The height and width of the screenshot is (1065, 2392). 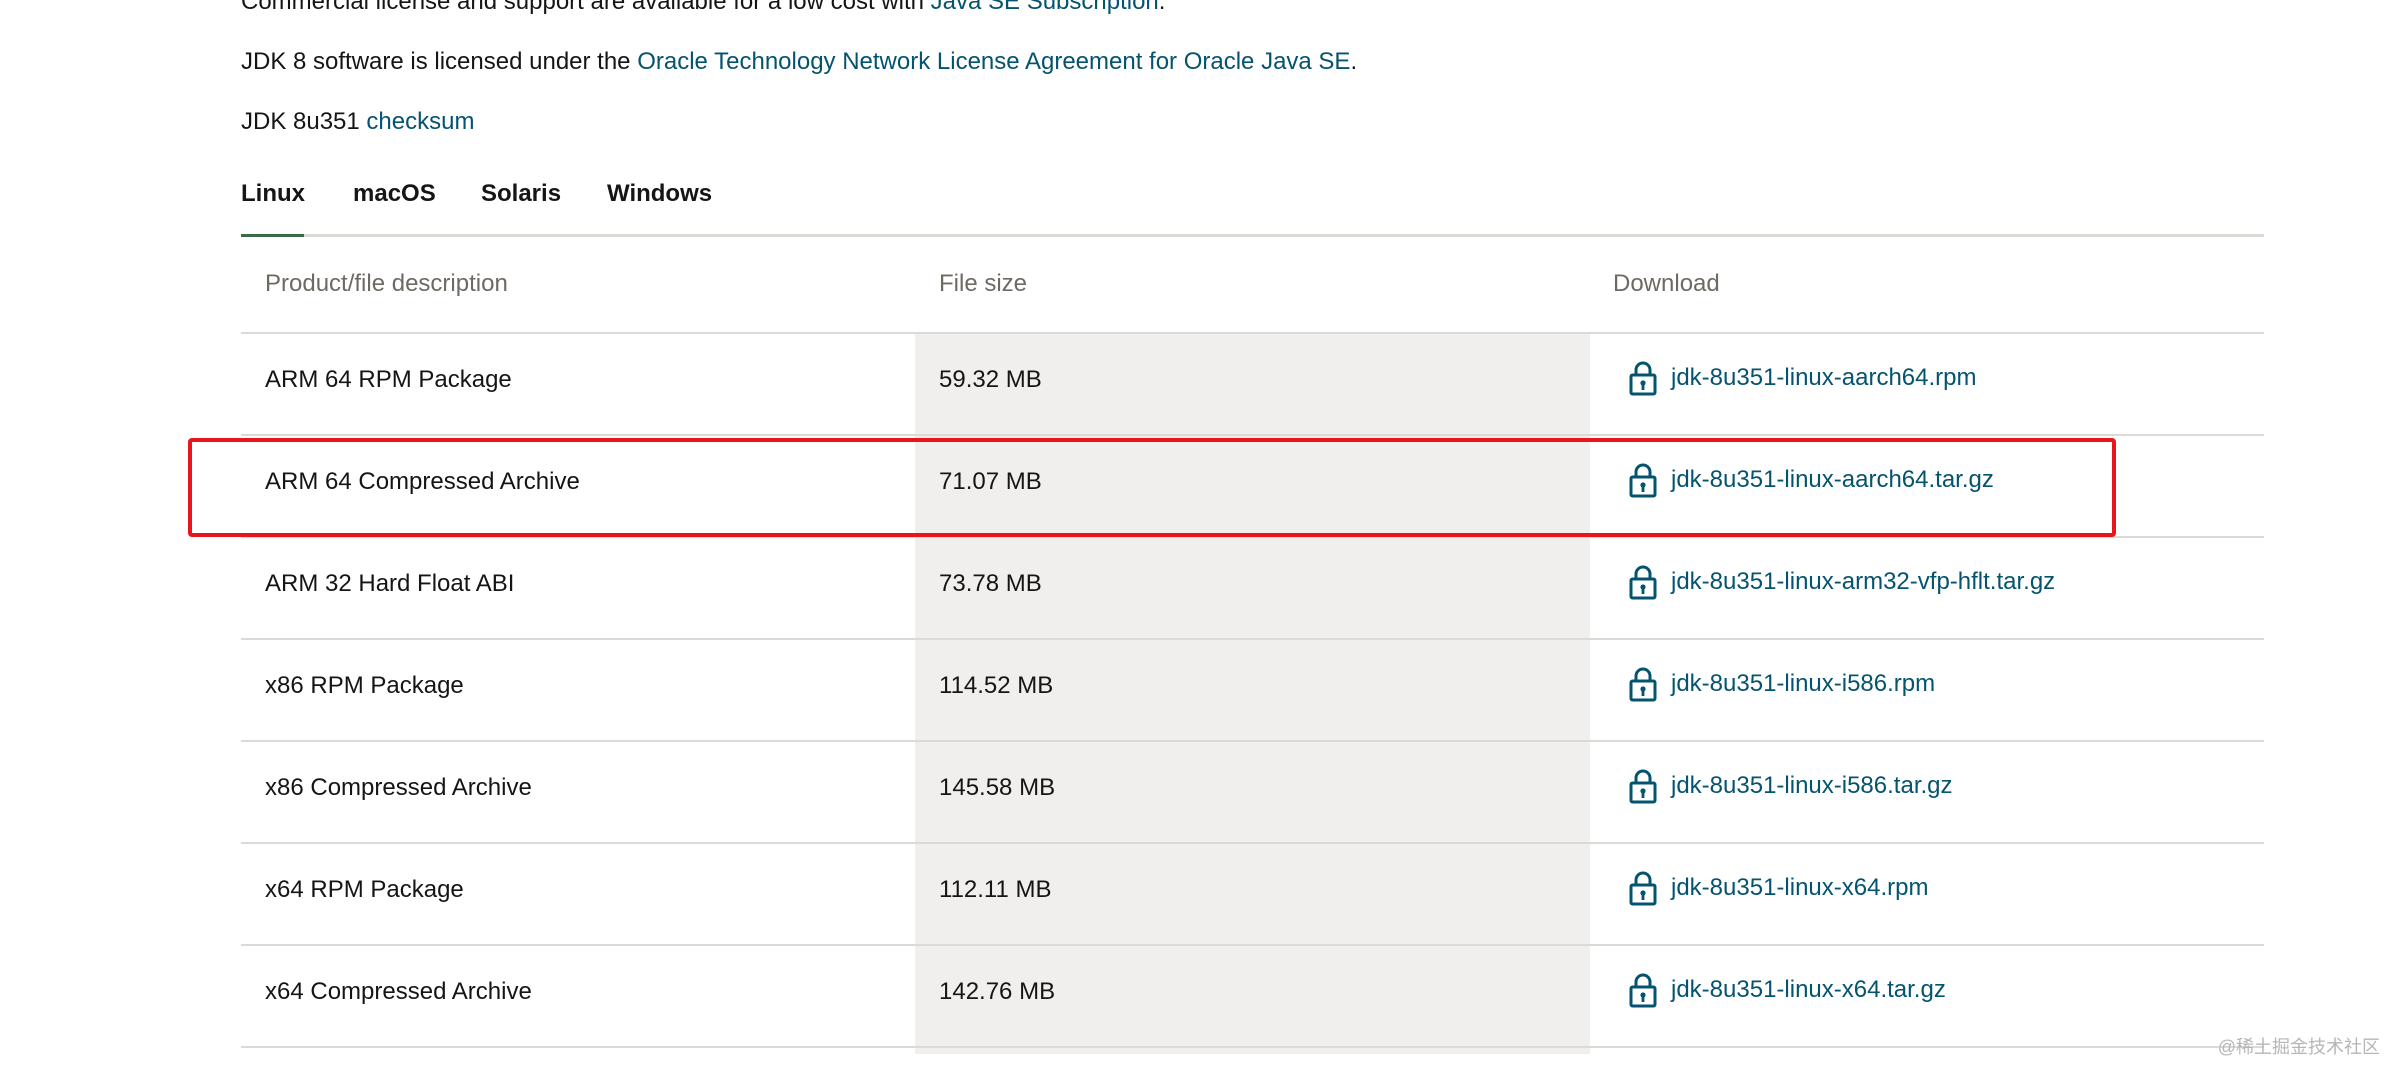 What do you see at coordinates (1800, 887) in the screenshot?
I see `download-filename: jdk-8u351-linux-x64.rpm` at bounding box center [1800, 887].